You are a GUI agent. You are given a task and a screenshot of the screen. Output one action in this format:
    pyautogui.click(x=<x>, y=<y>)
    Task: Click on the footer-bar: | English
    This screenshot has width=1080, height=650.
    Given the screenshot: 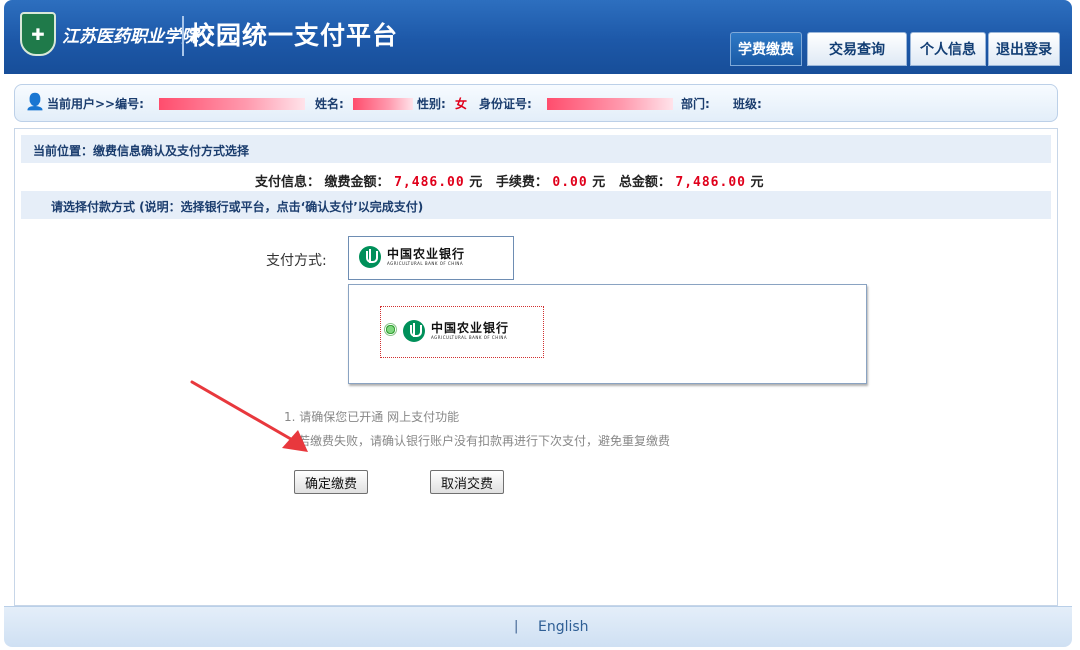 What is the action you would take?
    pyautogui.click(x=538, y=626)
    